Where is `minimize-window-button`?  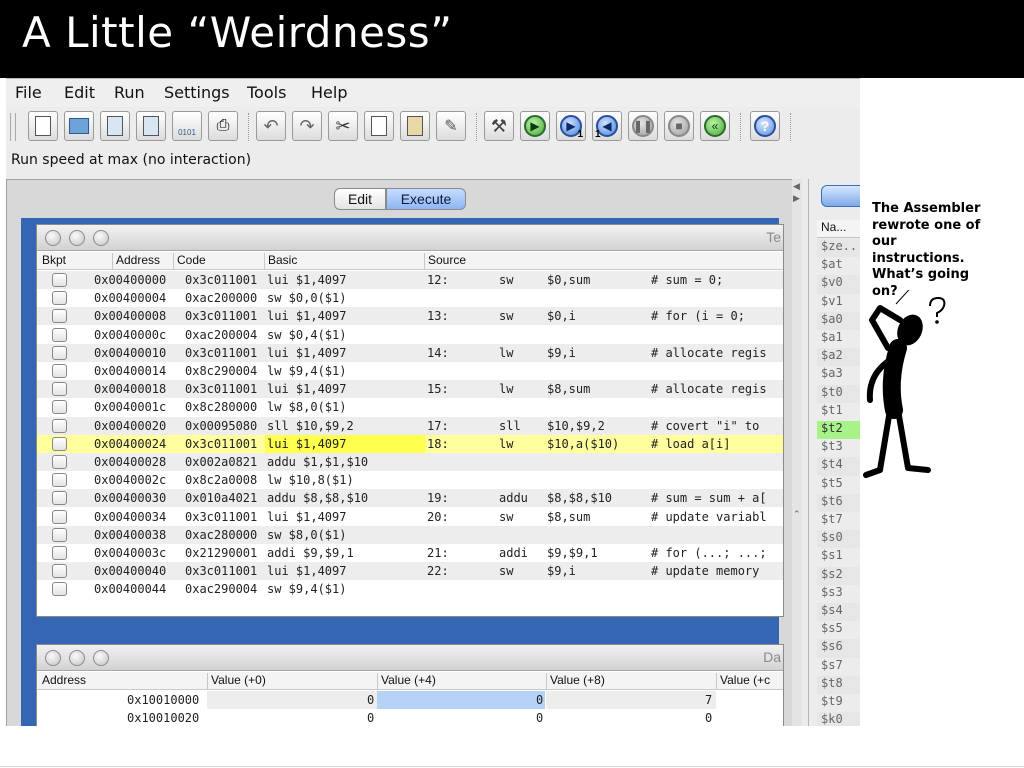
minimize-window-button is located at coordinates (77, 238).